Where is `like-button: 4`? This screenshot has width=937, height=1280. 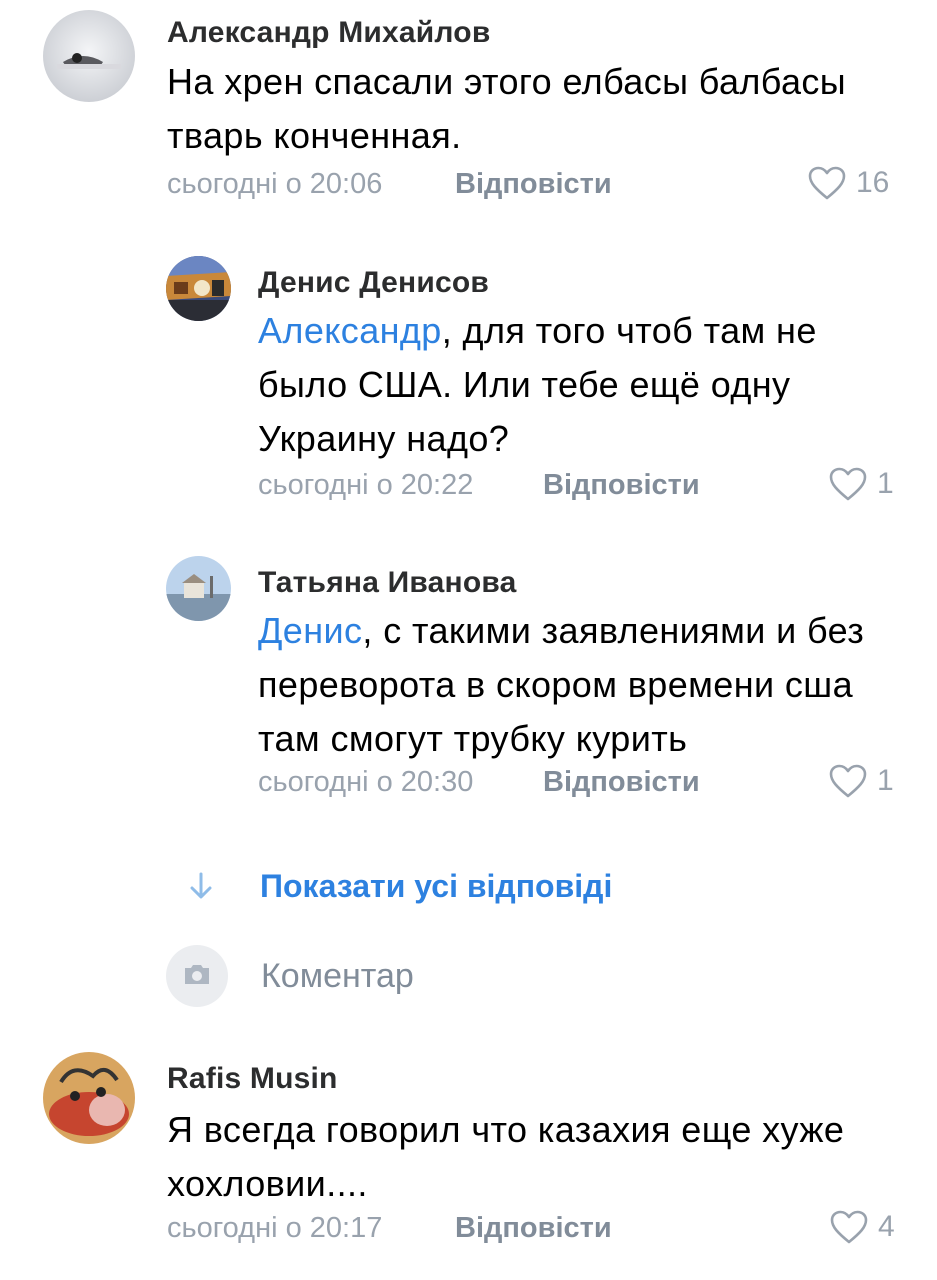 like-button: 4 is located at coordinates (862, 1227).